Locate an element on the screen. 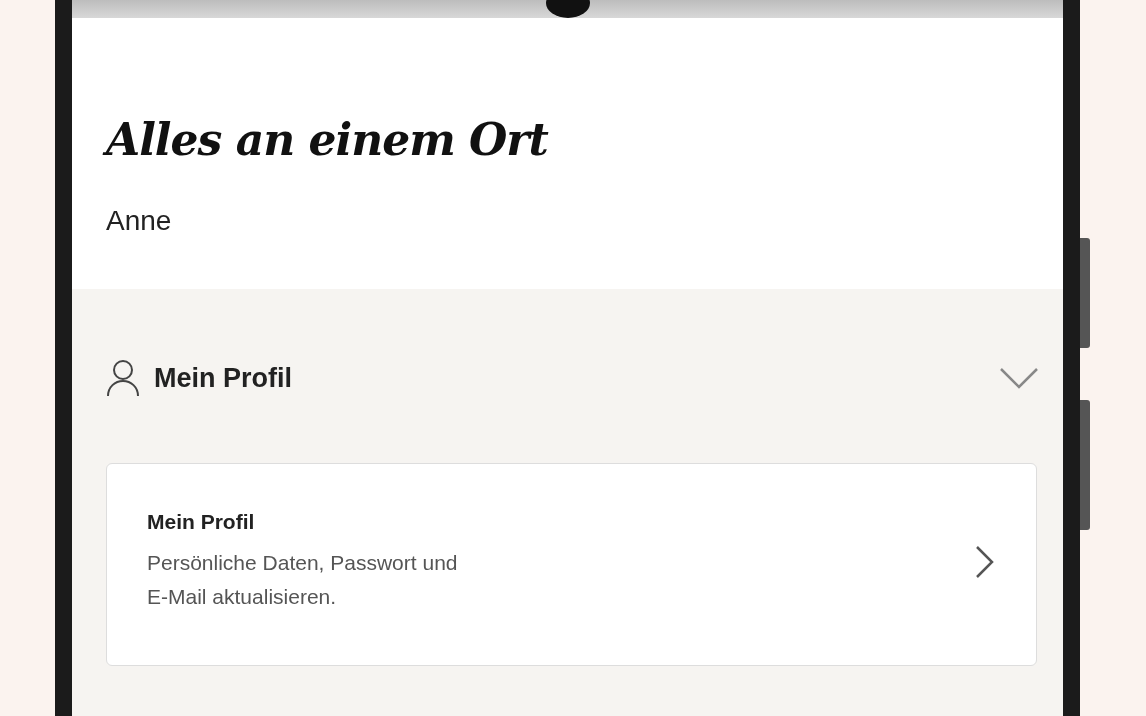  chevron-right-icon is located at coordinates (985, 561).